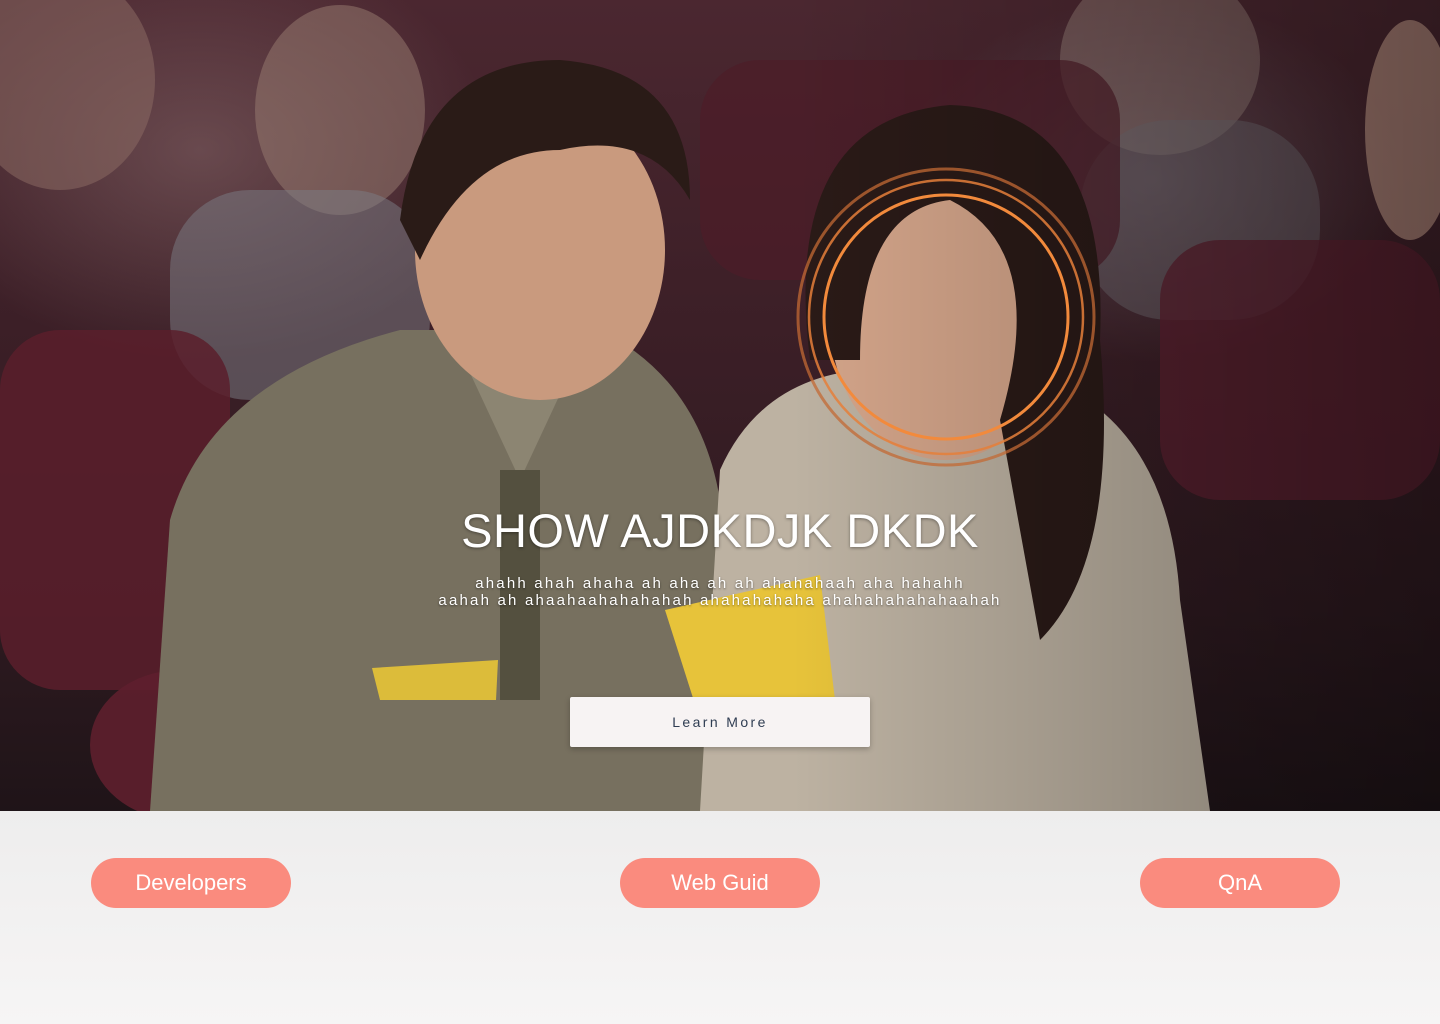 Image resolution: width=1440 pixels, height=1024 pixels. What do you see at coordinates (720, 883) in the screenshot?
I see `web-guide-button: Web Guid` at bounding box center [720, 883].